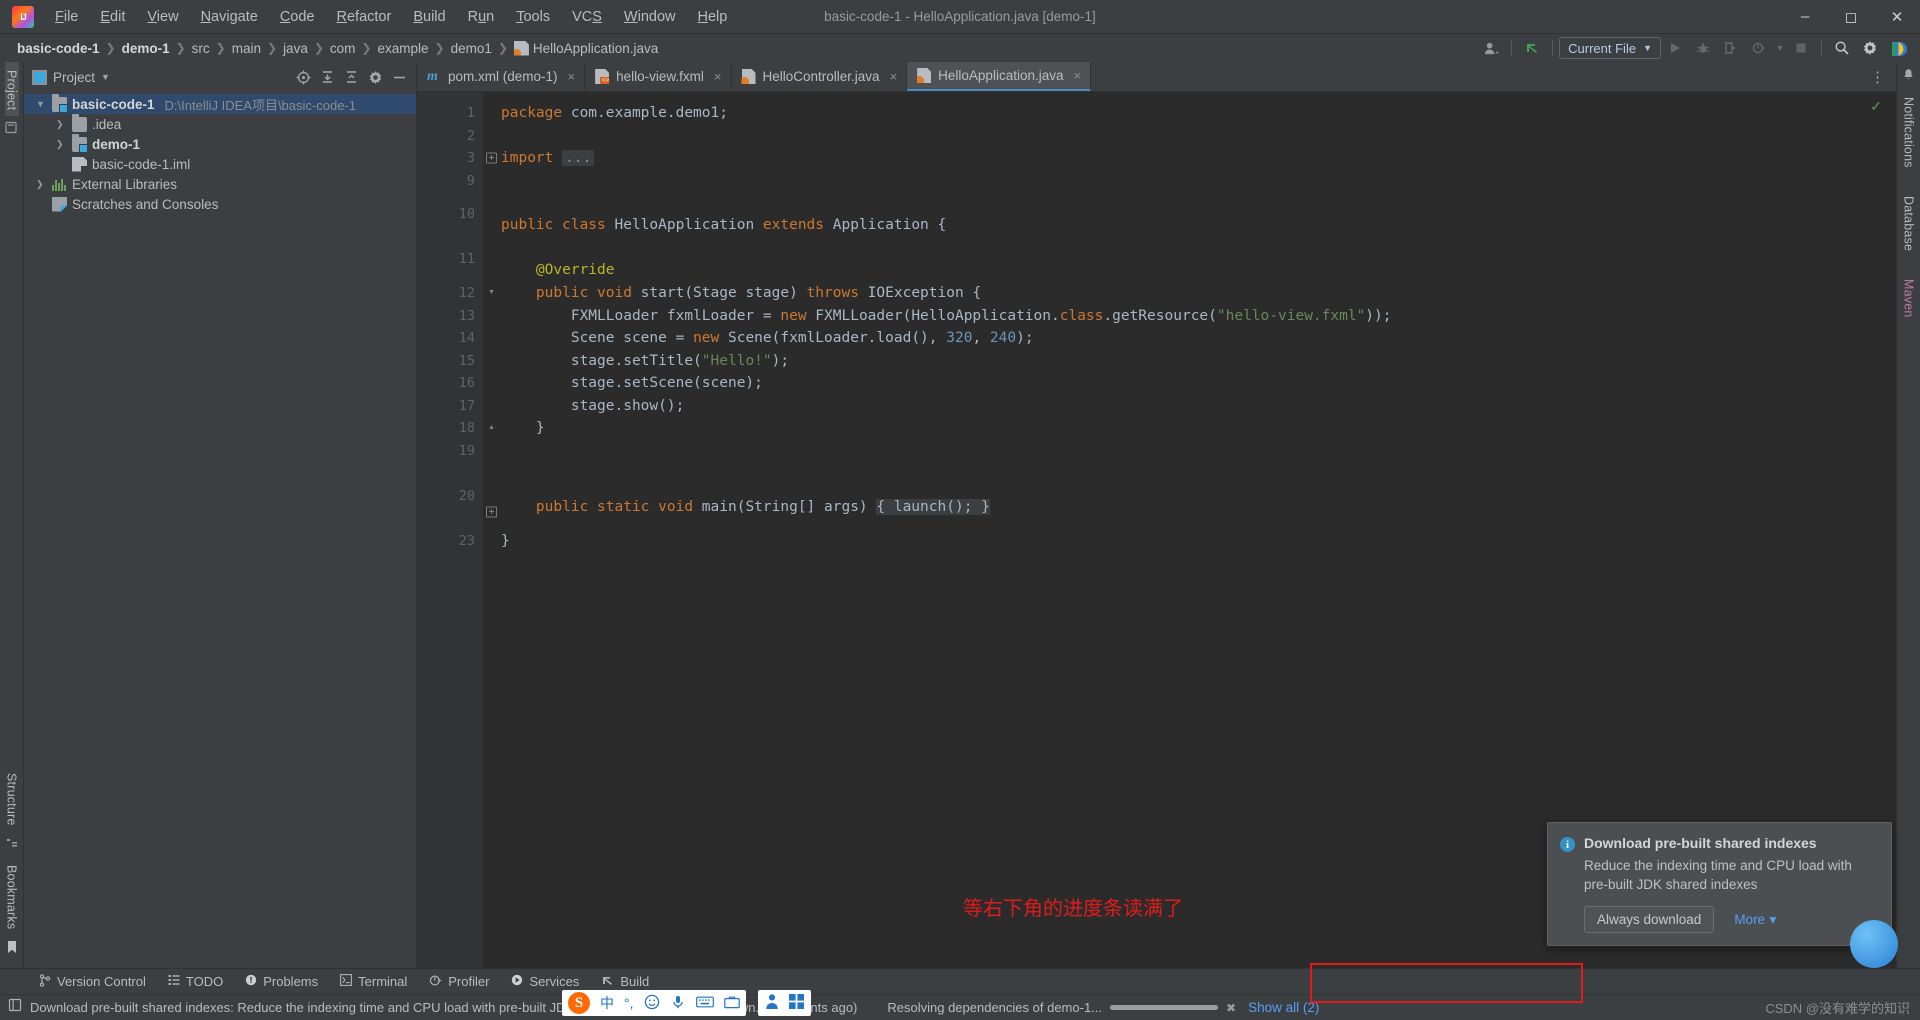 This screenshot has width=1920, height=1020. What do you see at coordinates (220, 123) in the screenshot?
I see `tree-node-idea: ❯ .idea` at bounding box center [220, 123].